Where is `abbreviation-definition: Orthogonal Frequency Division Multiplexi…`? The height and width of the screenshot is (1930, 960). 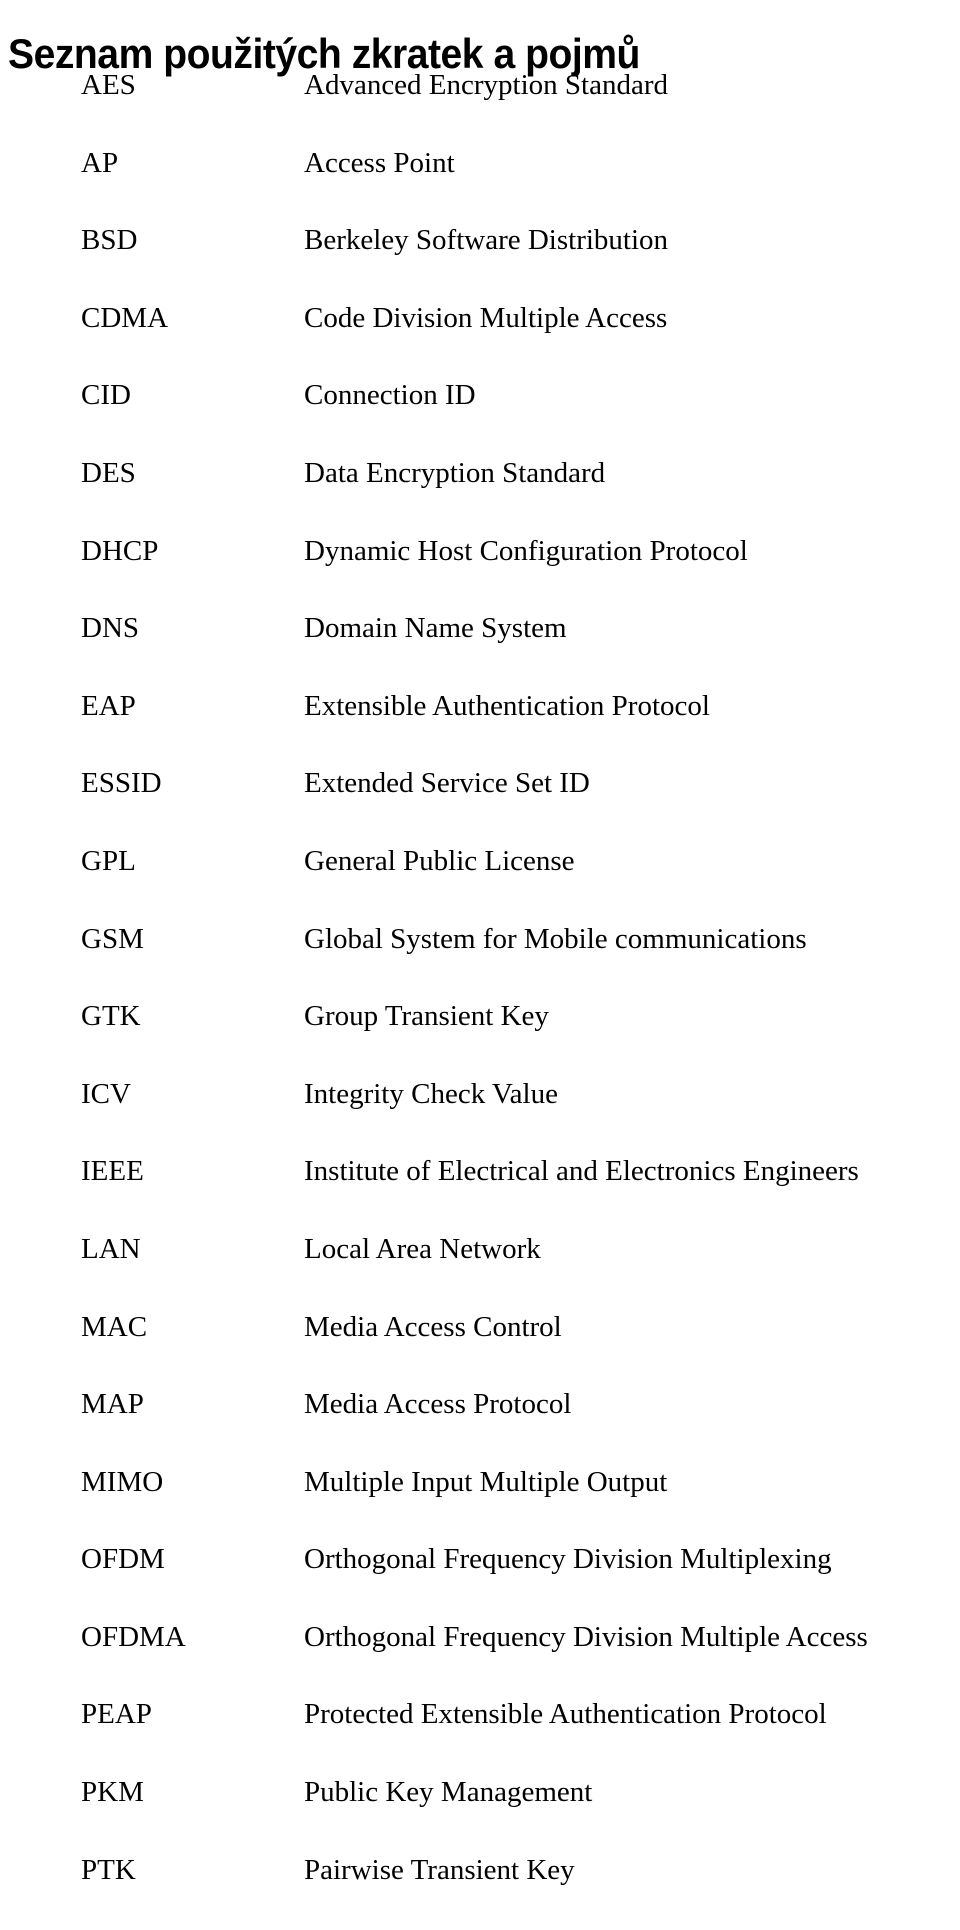
abbreviation-definition: Orthogonal Frequency Division Multiplexi… is located at coordinates (568, 1559).